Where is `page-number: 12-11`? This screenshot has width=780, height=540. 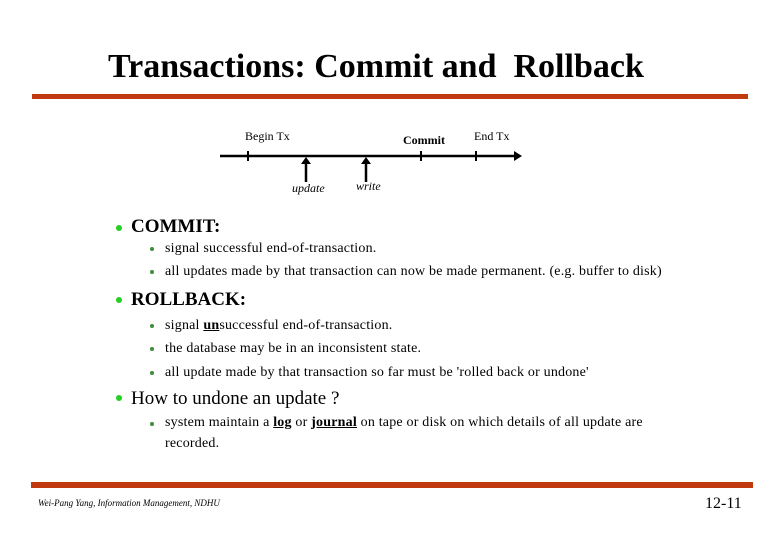 page-number: 12-11 is located at coordinates (723, 503).